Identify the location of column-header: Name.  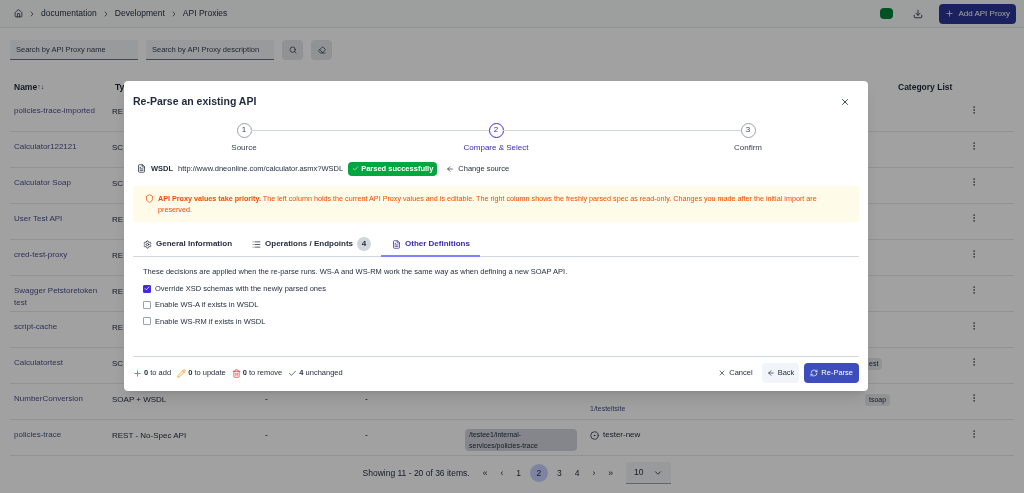
(26, 87).